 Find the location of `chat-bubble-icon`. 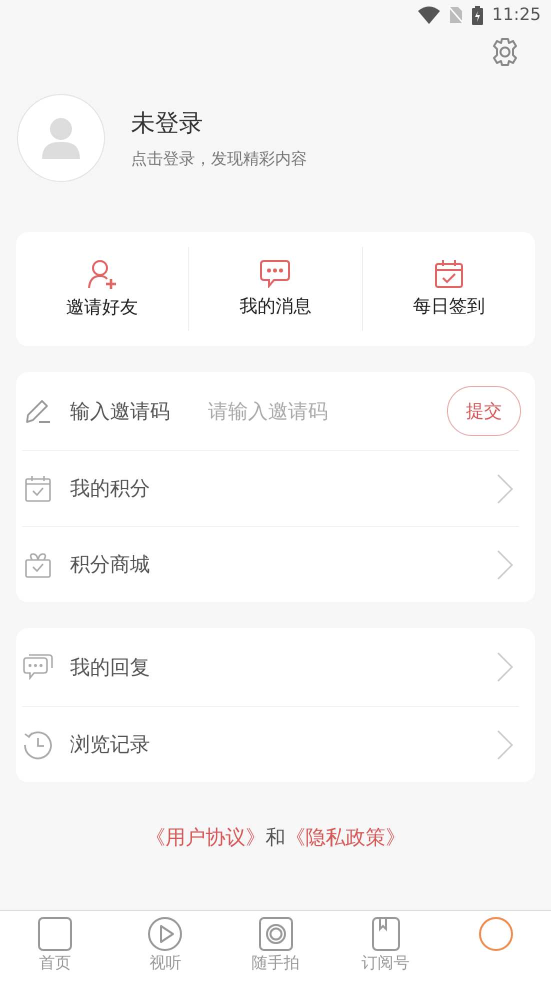

chat-bubble-icon is located at coordinates (275, 274).